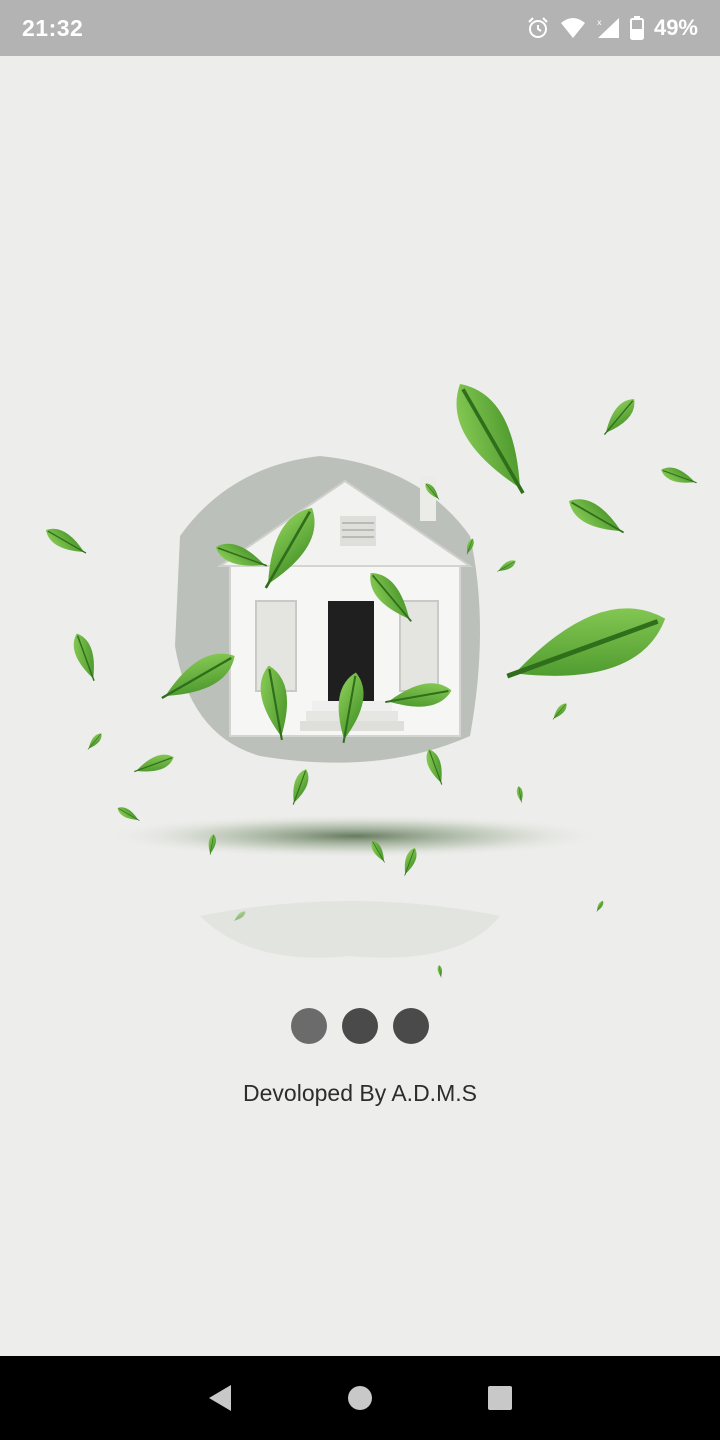 The height and width of the screenshot is (1440, 720). I want to click on loading-indicator, so click(360, 1026).